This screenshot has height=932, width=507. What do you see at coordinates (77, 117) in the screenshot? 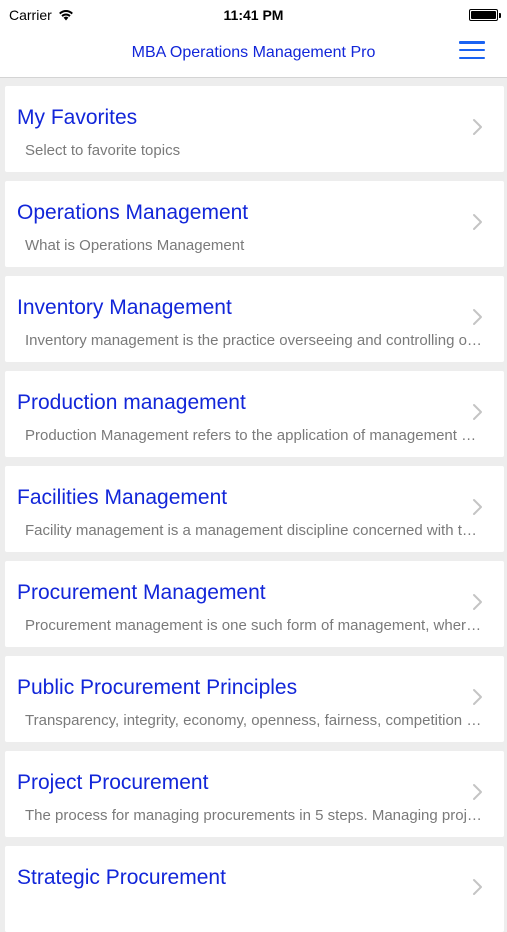
I see `list-item-title: My Favorites` at bounding box center [77, 117].